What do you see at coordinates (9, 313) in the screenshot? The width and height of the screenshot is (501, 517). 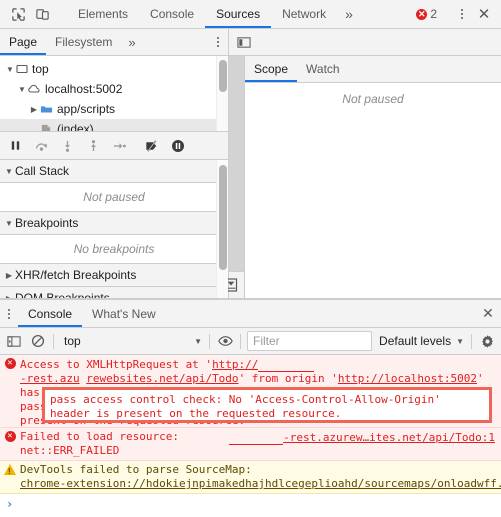 I see `more-tools-icon` at bounding box center [9, 313].